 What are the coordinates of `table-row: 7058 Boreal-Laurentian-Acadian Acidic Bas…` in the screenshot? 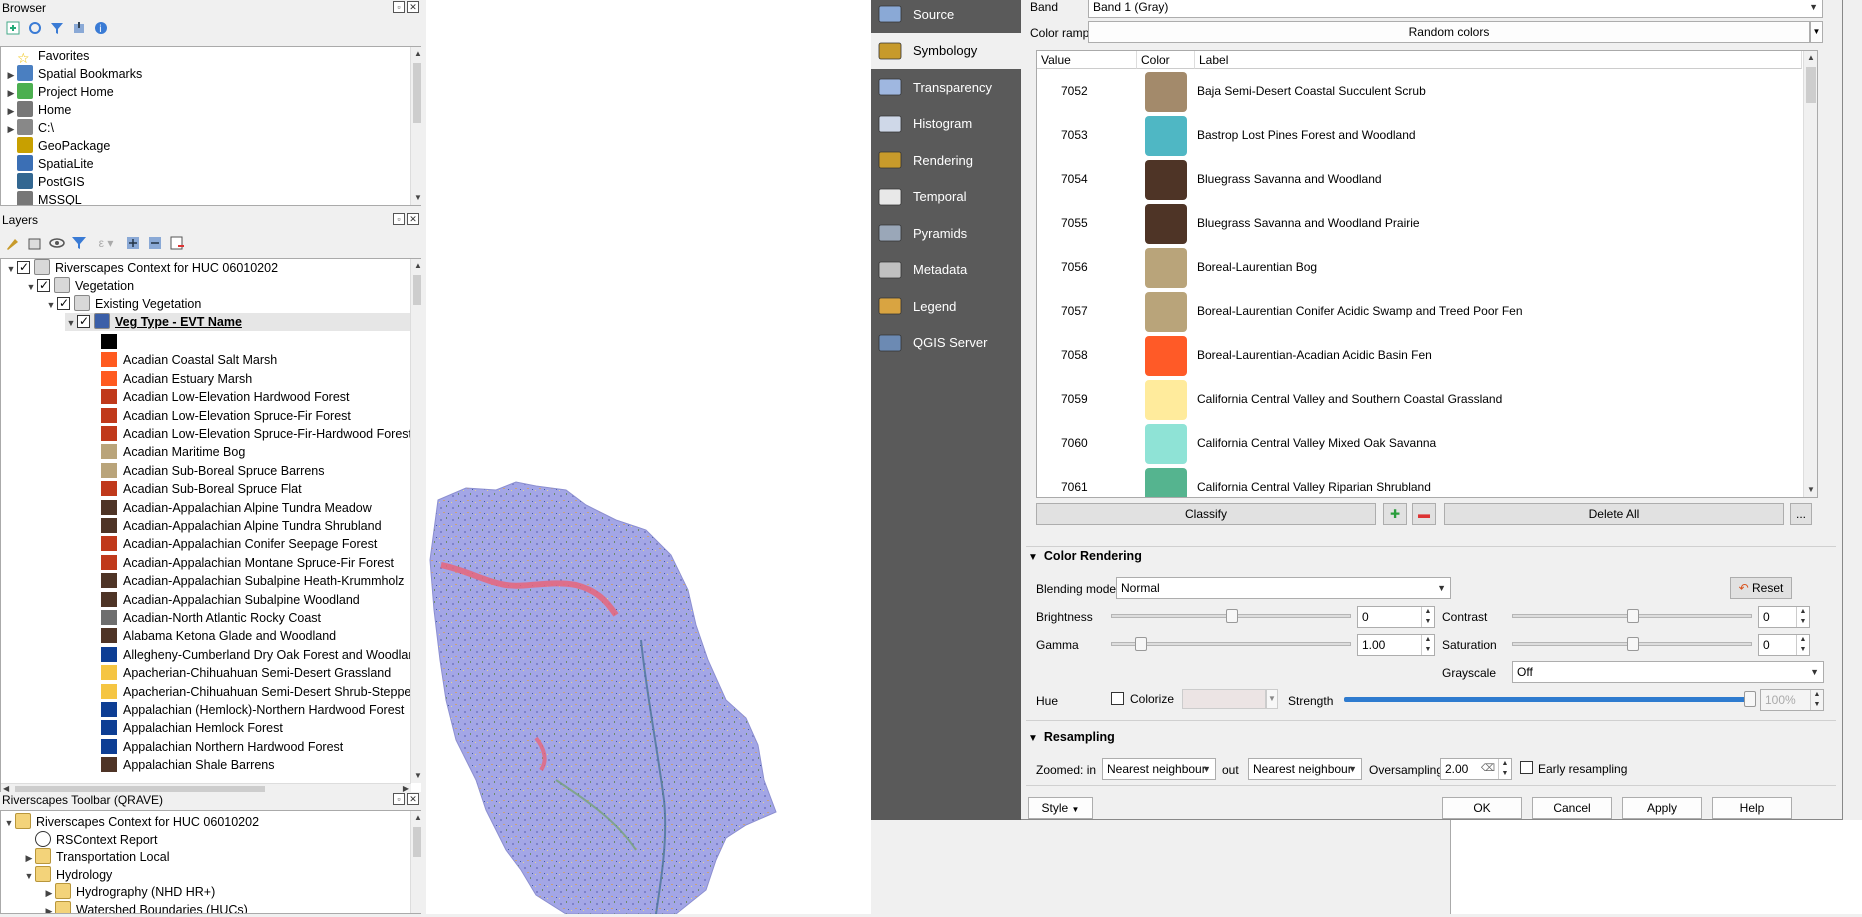 It's located at (1419, 356).